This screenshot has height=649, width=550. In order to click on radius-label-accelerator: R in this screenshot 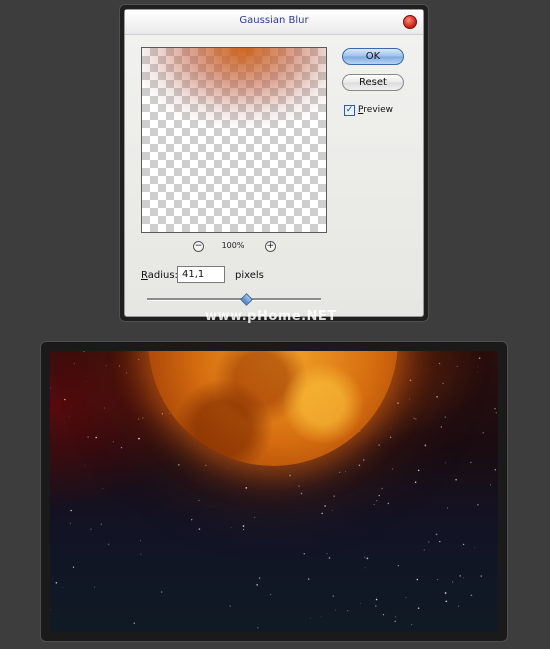, I will do `click(144, 275)`.